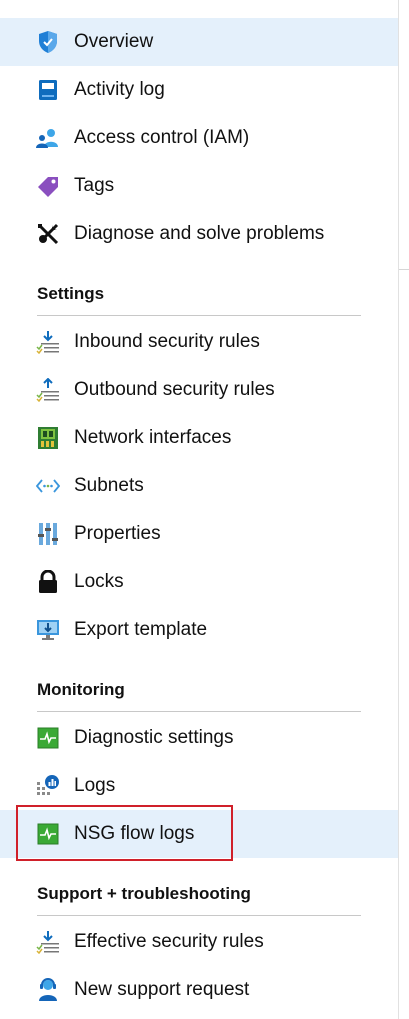 Image resolution: width=409 pixels, height=1019 pixels. Describe the element at coordinates (48, 234) in the screenshot. I see `wrench-icon` at that location.